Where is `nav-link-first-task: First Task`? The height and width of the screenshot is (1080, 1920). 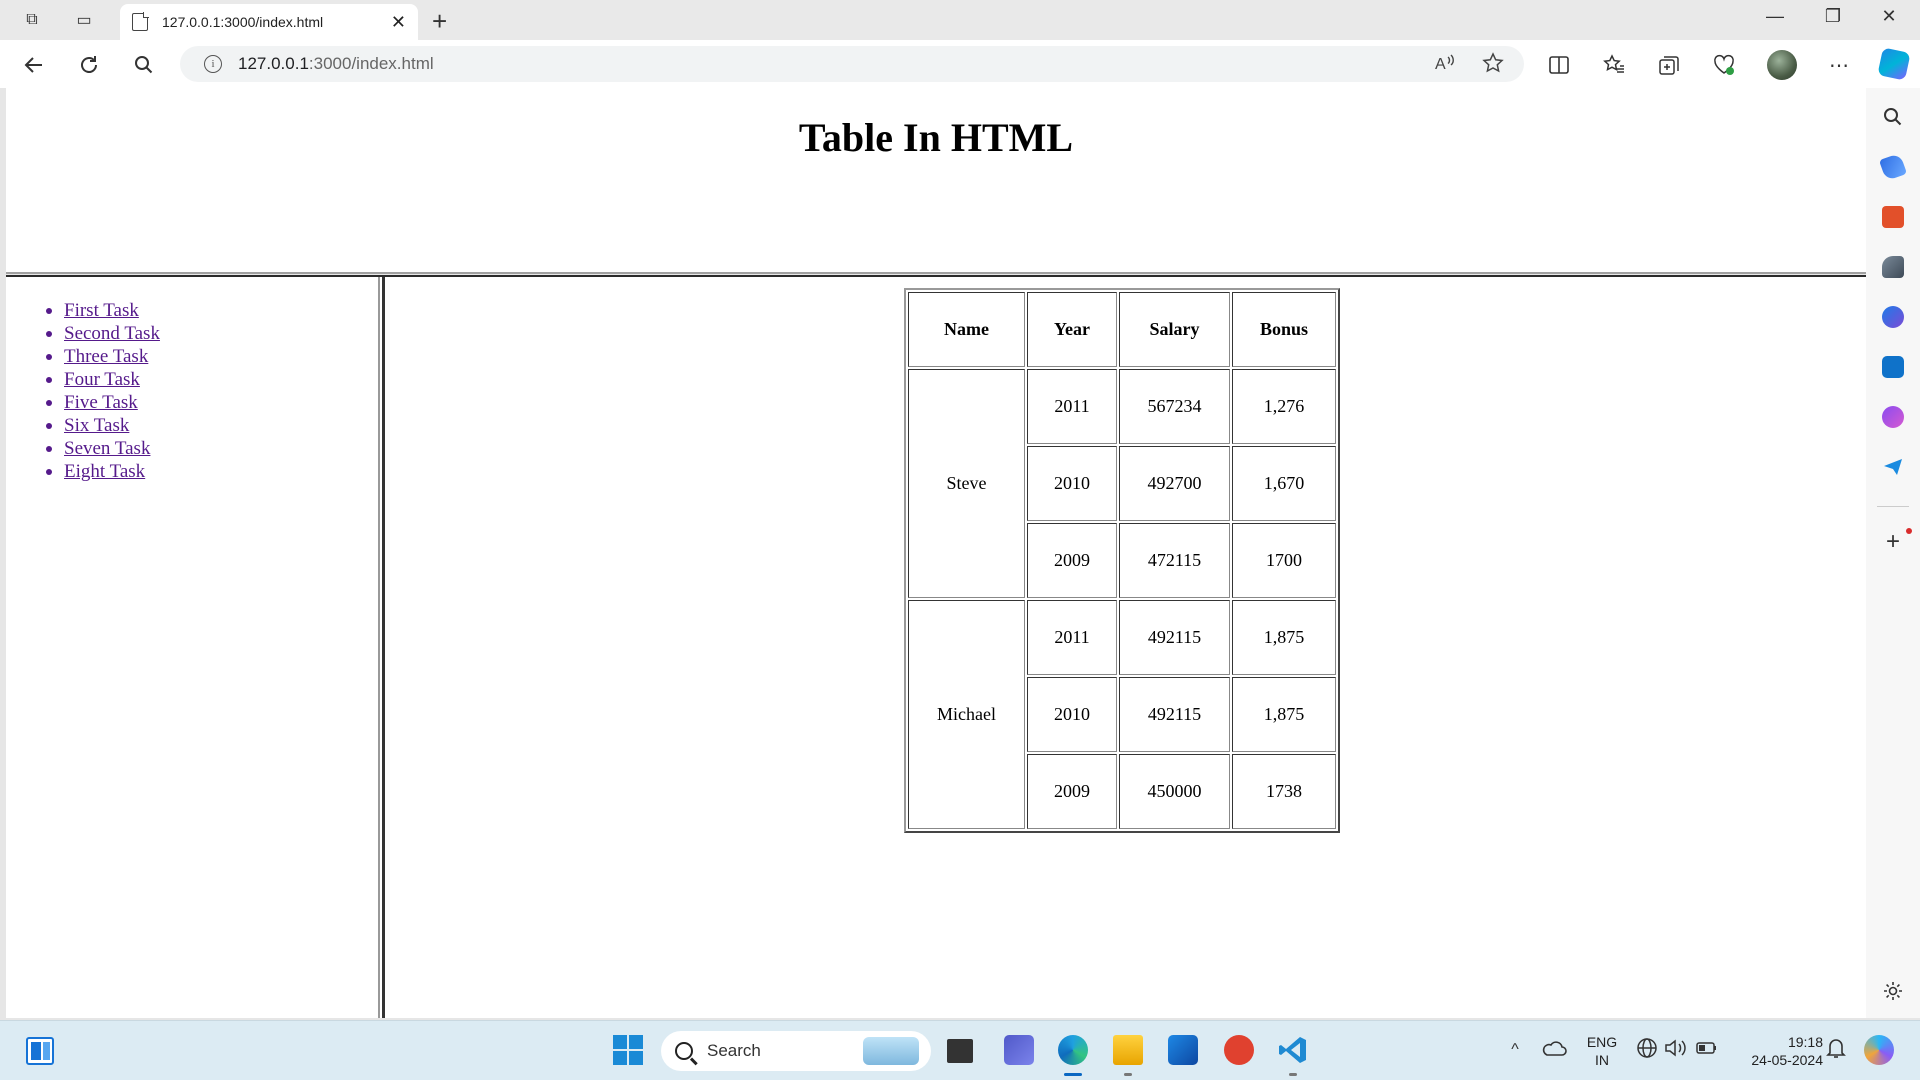
nav-link-first-task: First Task is located at coordinates (101, 310).